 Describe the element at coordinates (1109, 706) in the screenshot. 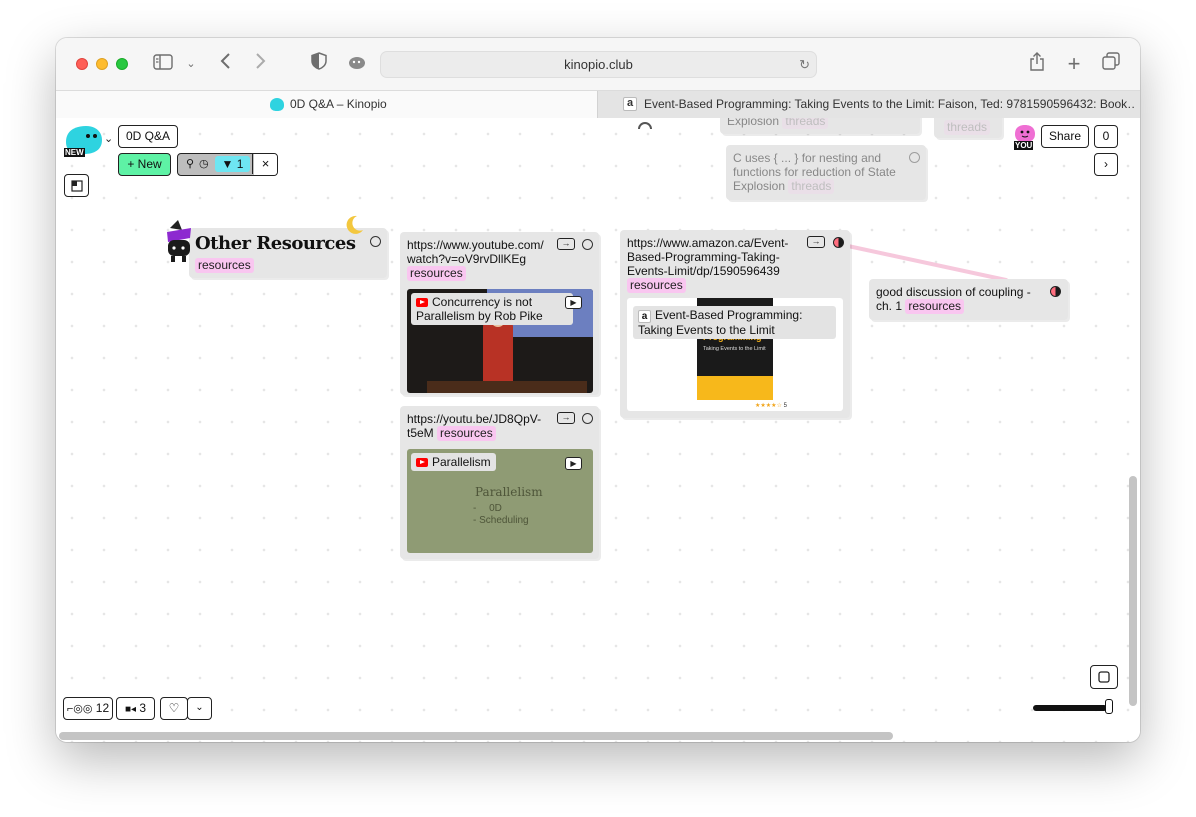

I see `zoom-thumb` at that location.